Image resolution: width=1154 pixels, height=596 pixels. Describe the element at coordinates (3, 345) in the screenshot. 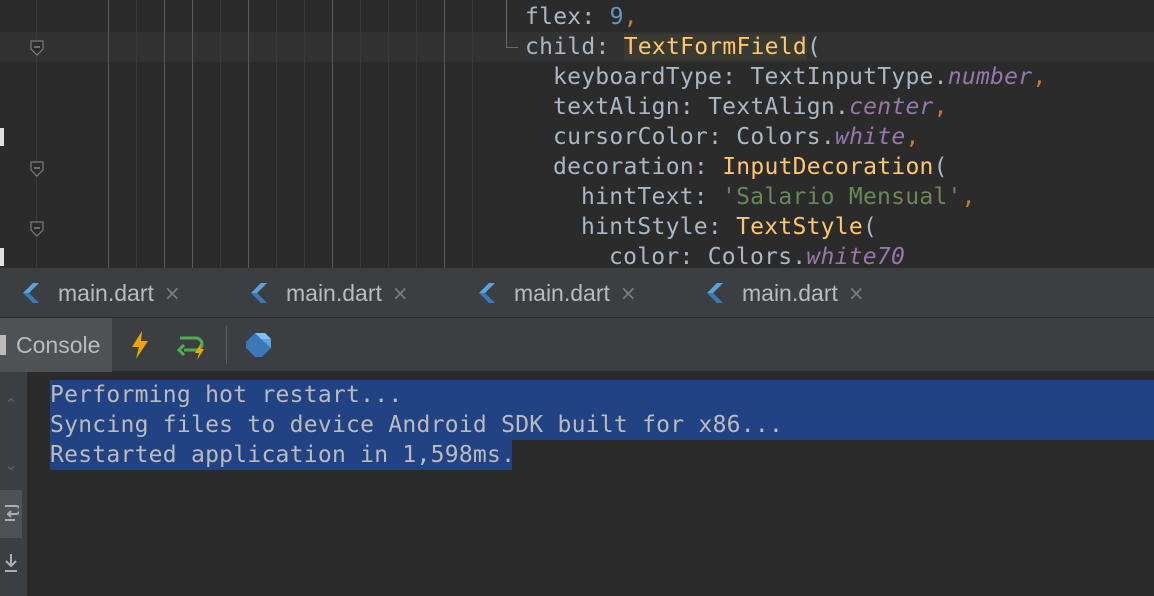

I see `tab-marker` at that location.